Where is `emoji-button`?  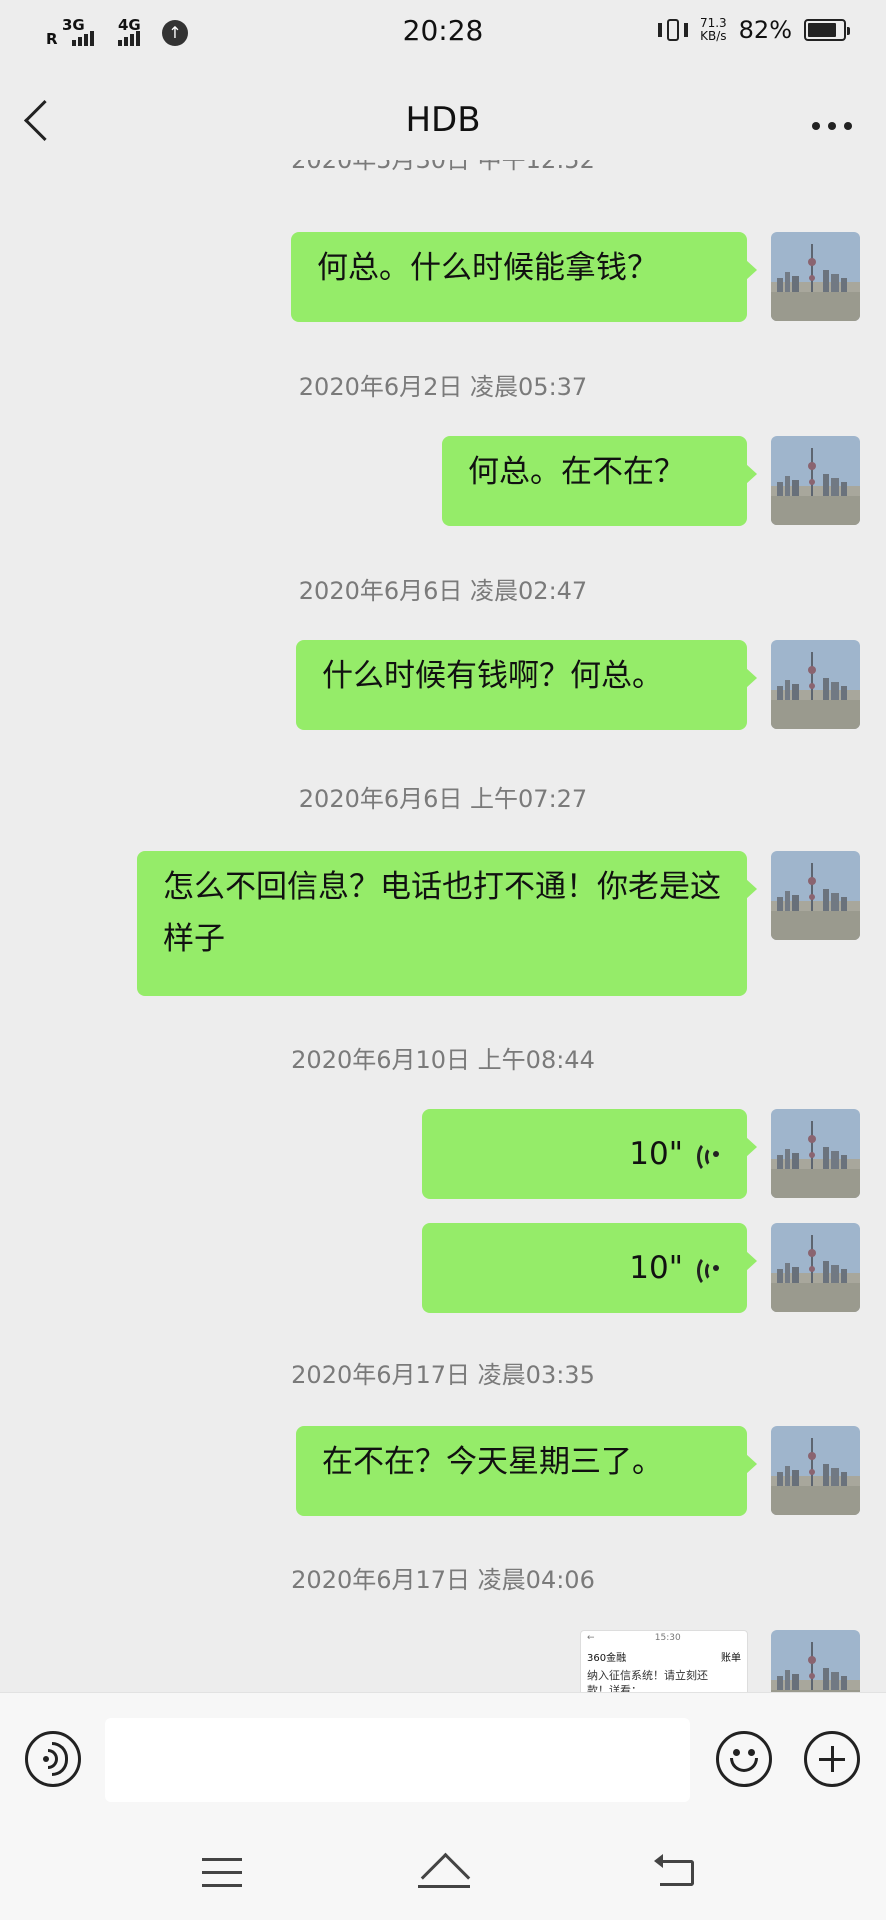 emoji-button is located at coordinates (744, 1759).